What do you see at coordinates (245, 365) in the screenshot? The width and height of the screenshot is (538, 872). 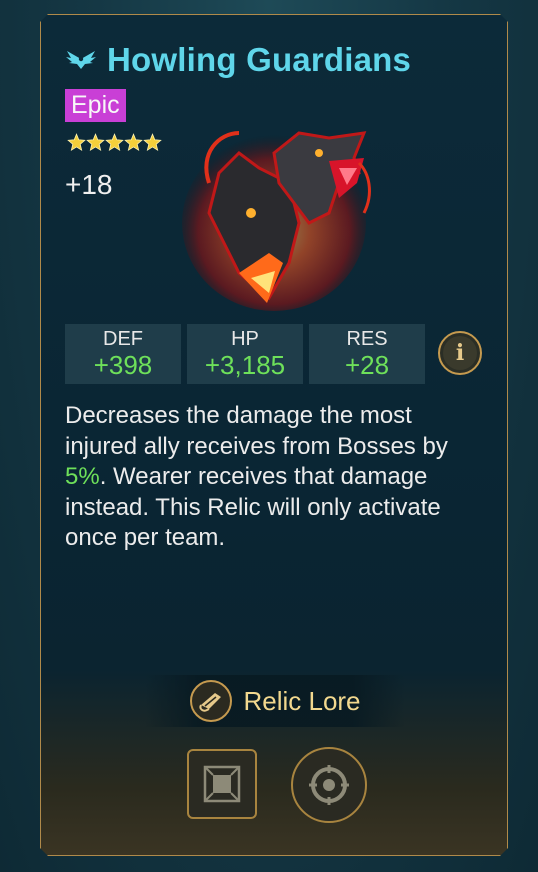 I see `stat-value: +3,185` at bounding box center [245, 365].